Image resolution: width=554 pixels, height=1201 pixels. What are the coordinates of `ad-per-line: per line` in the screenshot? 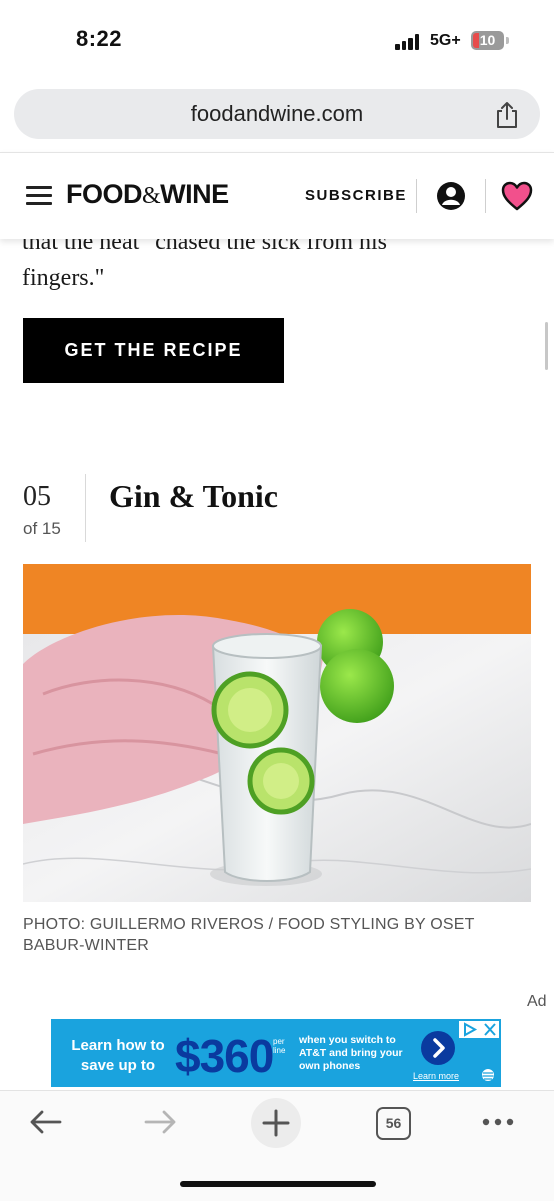 It's located at (279, 1046).